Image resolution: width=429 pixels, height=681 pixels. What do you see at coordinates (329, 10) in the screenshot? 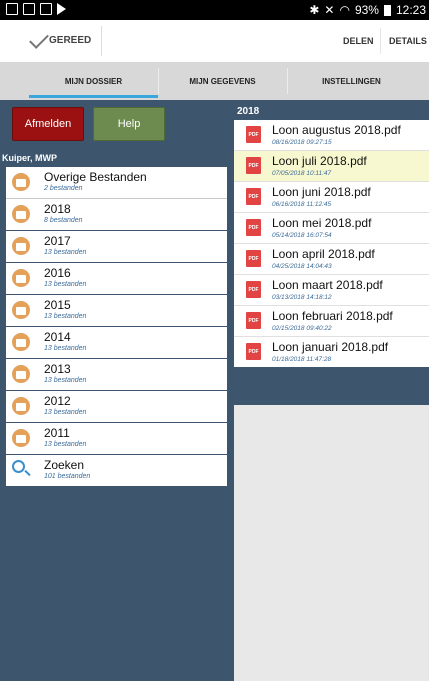
I see `mute-icon: ✕` at bounding box center [329, 10].